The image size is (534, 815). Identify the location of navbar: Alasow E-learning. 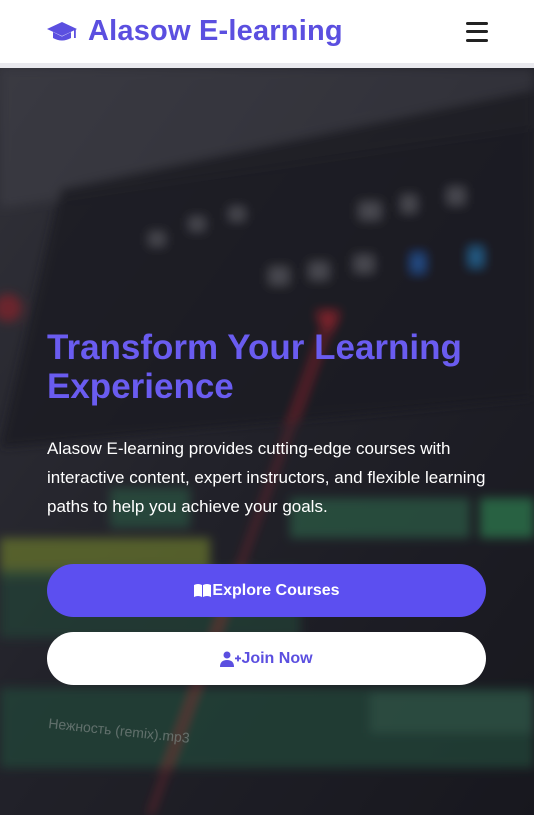
(267, 31).